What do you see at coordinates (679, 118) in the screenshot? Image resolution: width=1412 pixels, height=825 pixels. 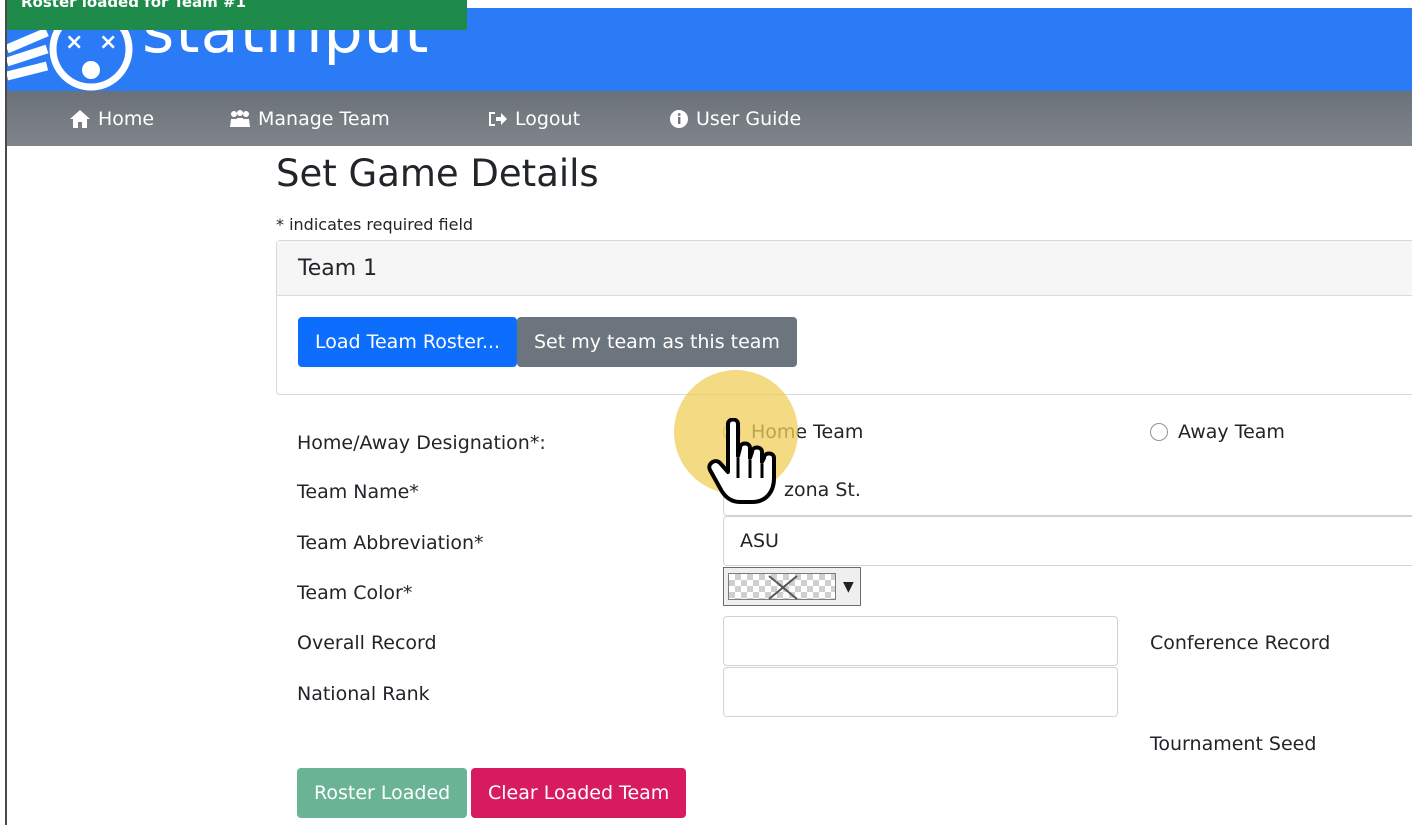 I see `info-icon` at bounding box center [679, 118].